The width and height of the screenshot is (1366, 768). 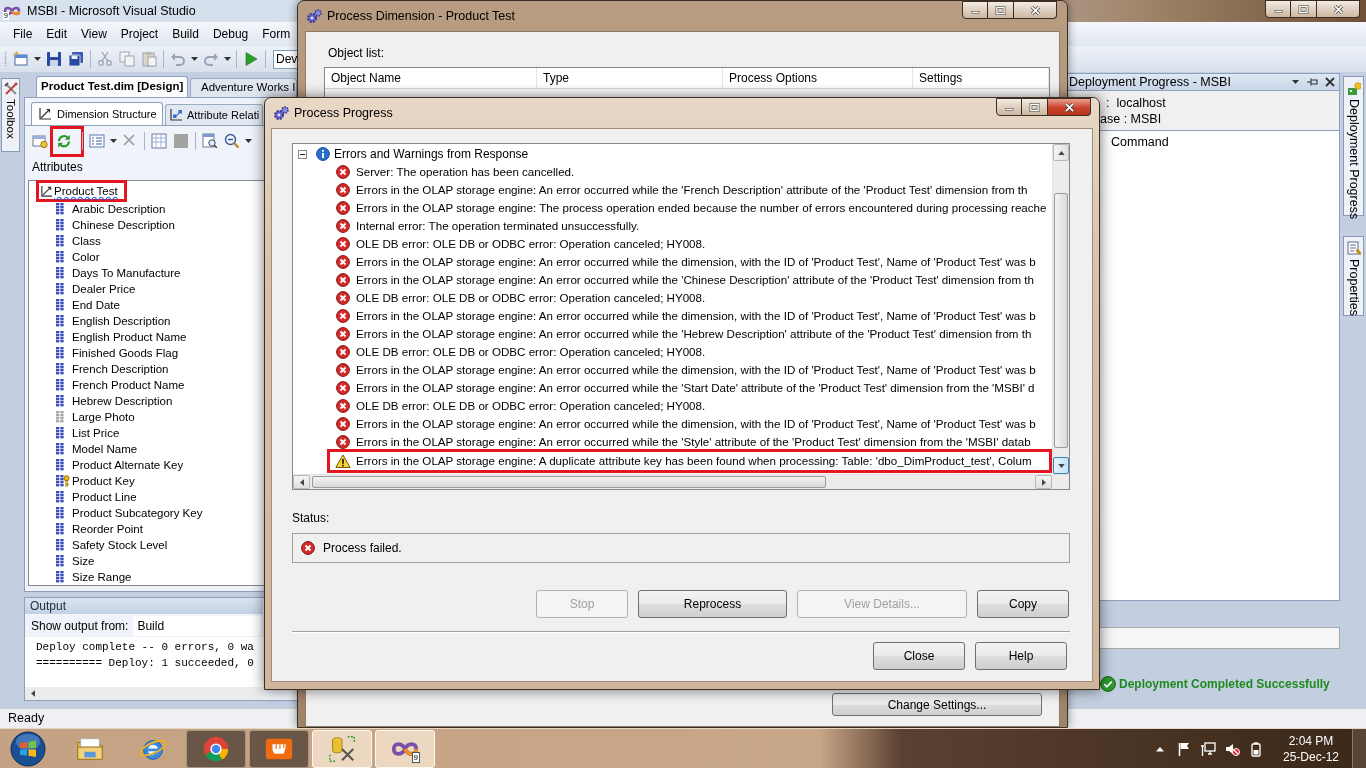 I want to click on vertical-scrollbar, so click(x=1060, y=309).